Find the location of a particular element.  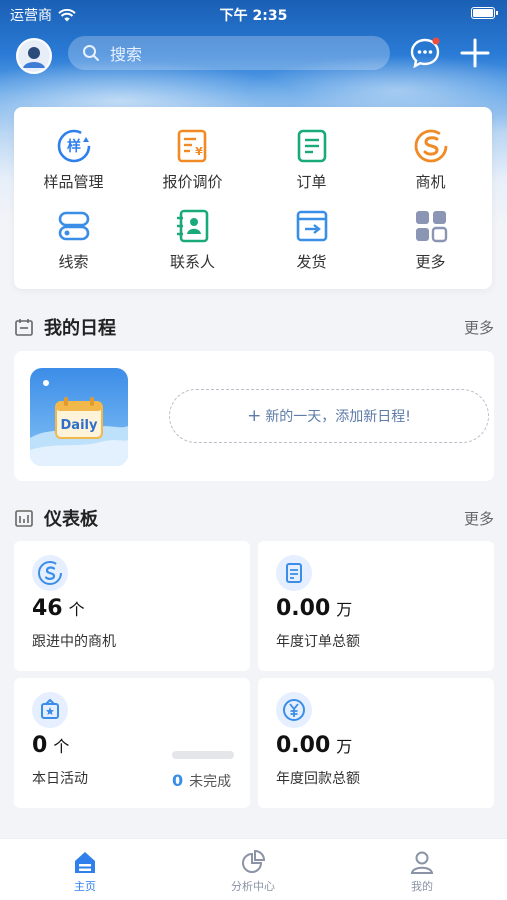

top-bar: 搜索 is located at coordinates (253, 55).